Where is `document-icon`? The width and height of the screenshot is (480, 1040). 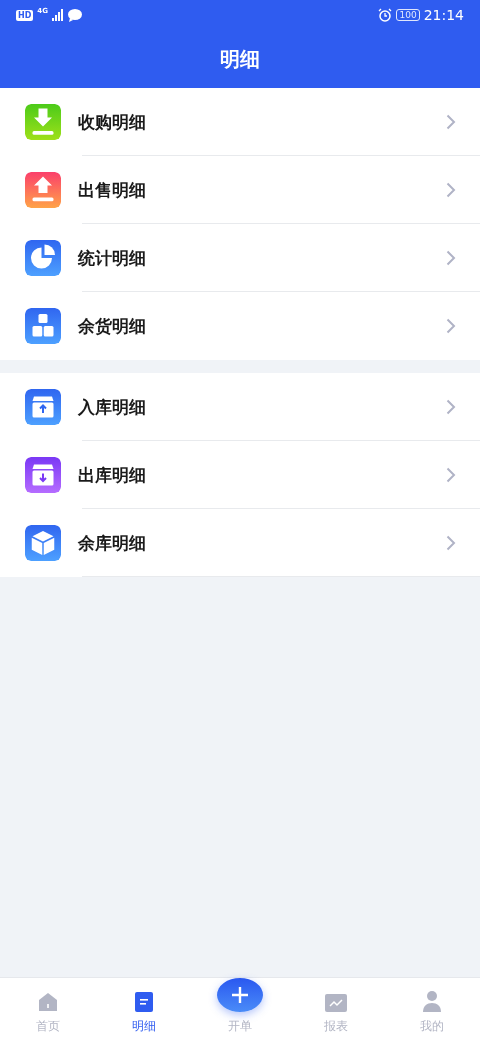 document-icon is located at coordinates (144, 1002).